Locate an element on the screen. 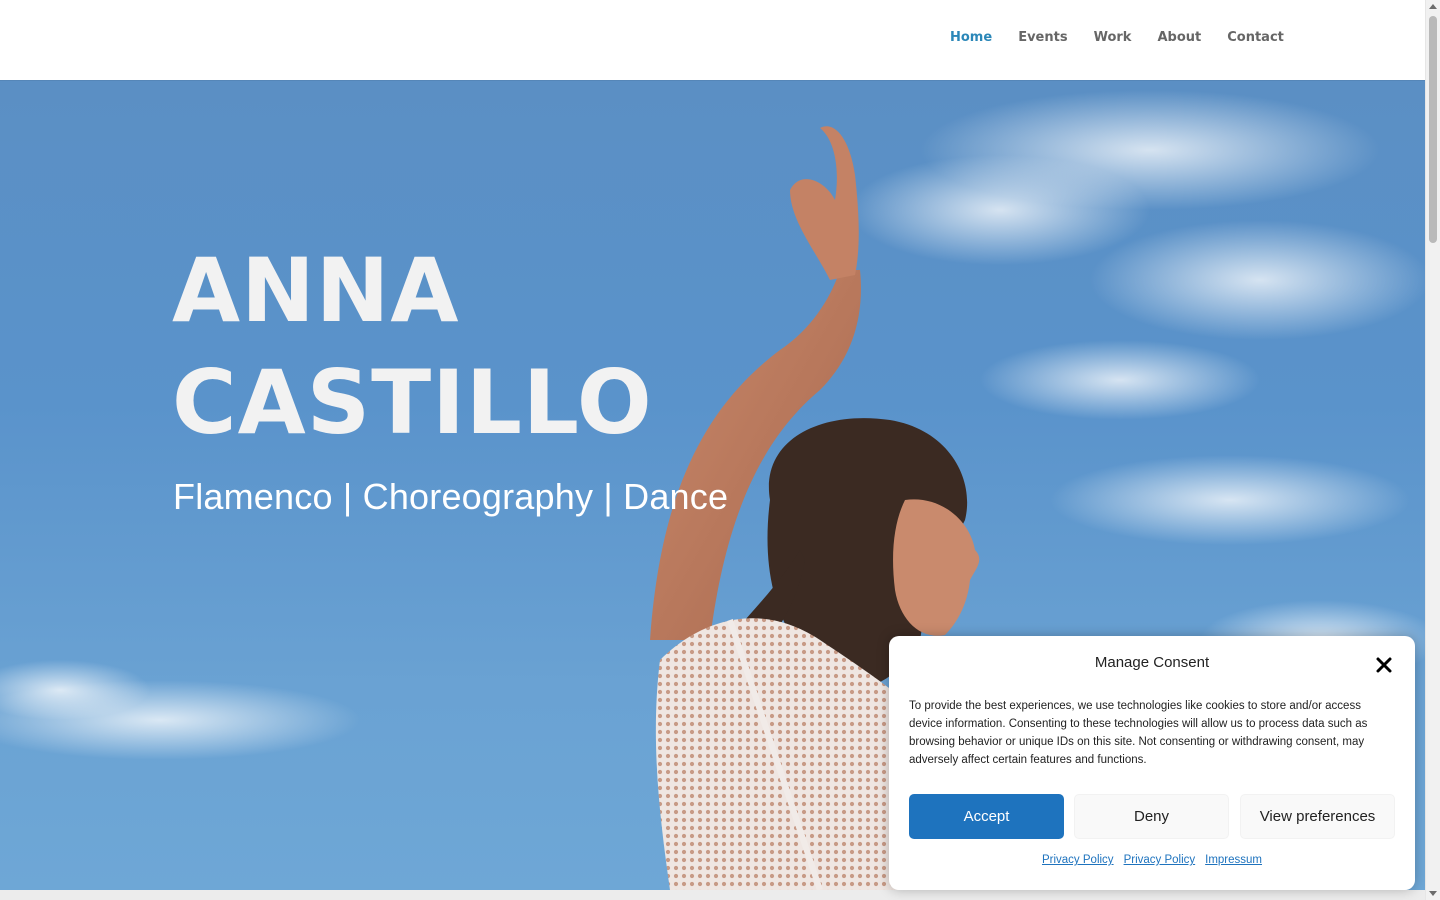 The image size is (1440, 900). site-header: Home Events Work About Contact is located at coordinates (712, 40).